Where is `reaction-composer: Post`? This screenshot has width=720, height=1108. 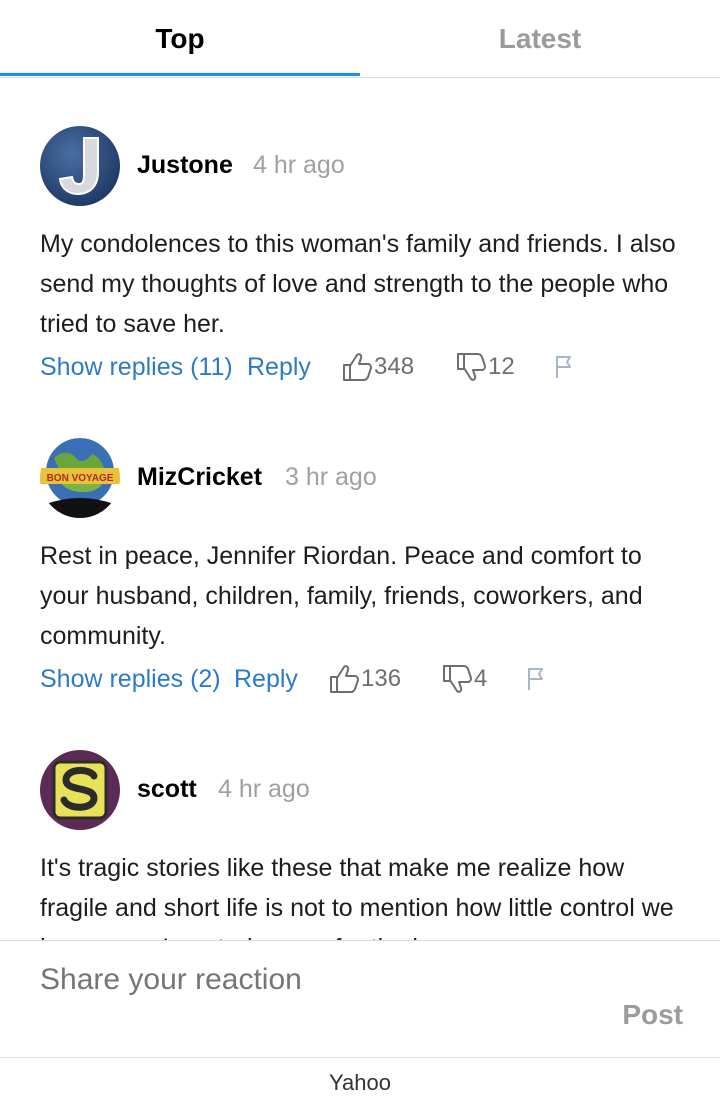 reaction-composer: Post is located at coordinates (360, 999).